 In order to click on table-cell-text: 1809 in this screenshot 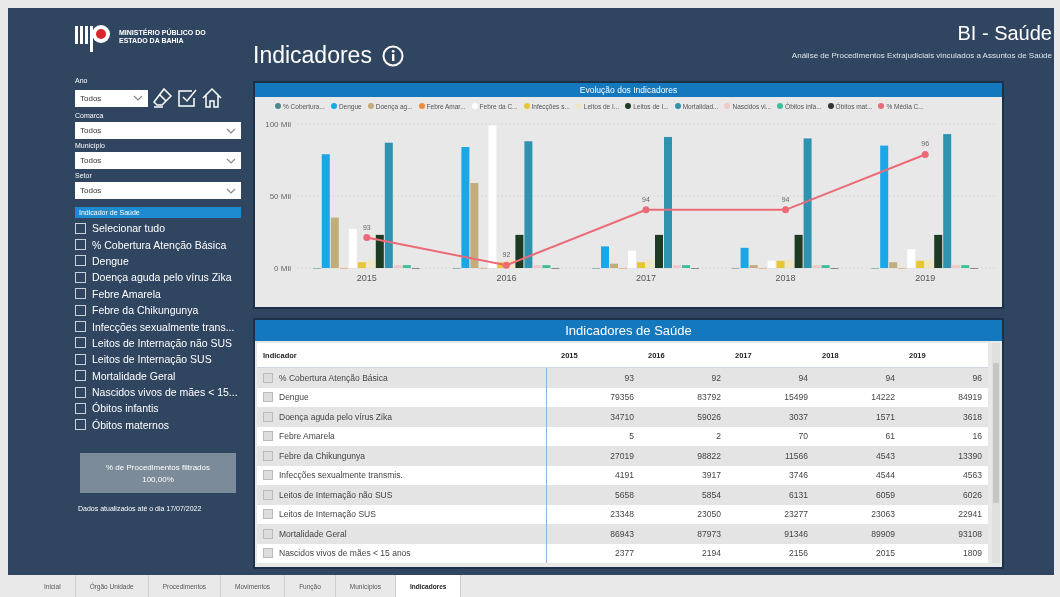, I will do `click(972, 553)`.